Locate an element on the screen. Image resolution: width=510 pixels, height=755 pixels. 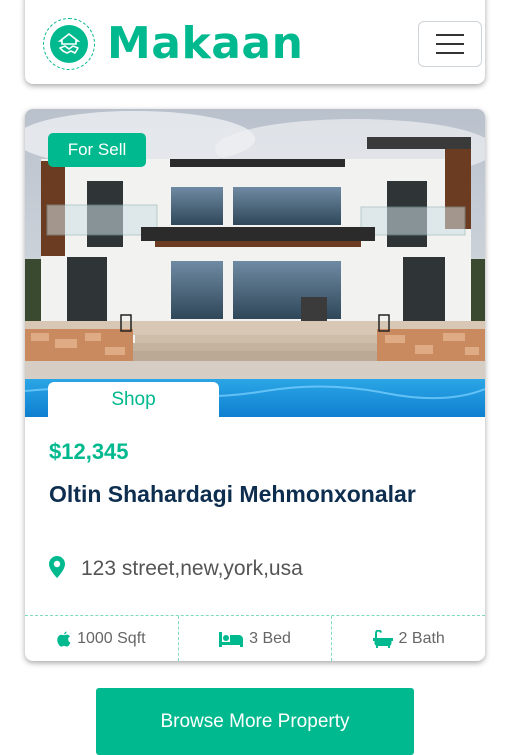
property-price: $12,345 is located at coordinates (89, 451).